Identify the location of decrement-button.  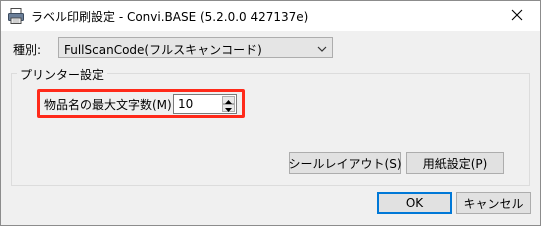
(228, 108).